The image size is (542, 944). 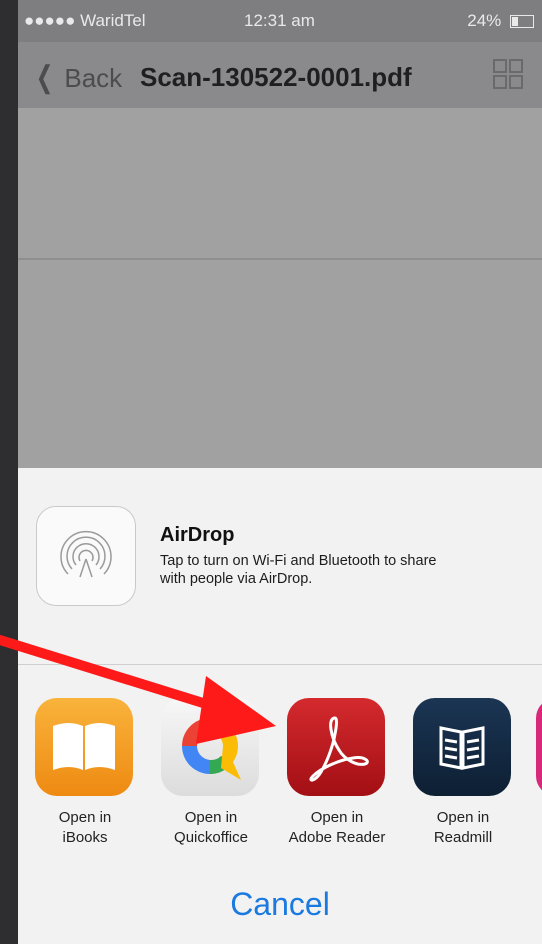 I want to click on open-in-ibooks-button: Open in iBooks, so click(x=86, y=773).